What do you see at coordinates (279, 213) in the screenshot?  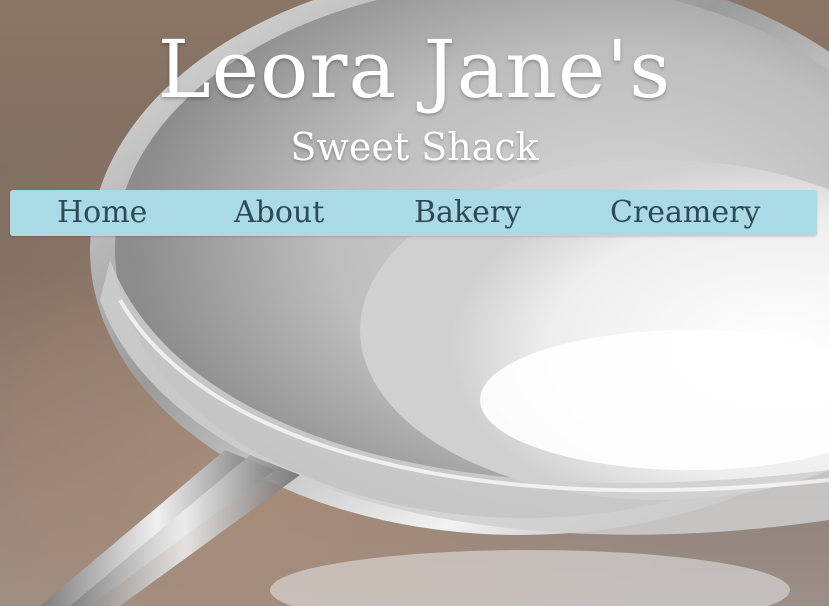 I see `nav-item-about: About` at bounding box center [279, 213].